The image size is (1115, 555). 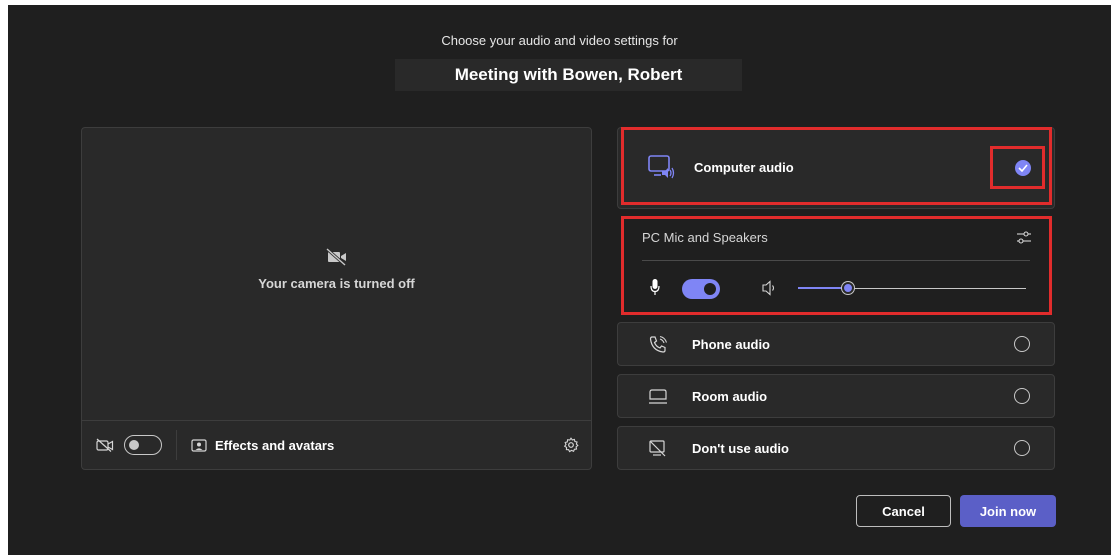 What do you see at coordinates (199, 445) in the screenshot?
I see `effects-icon` at bounding box center [199, 445].